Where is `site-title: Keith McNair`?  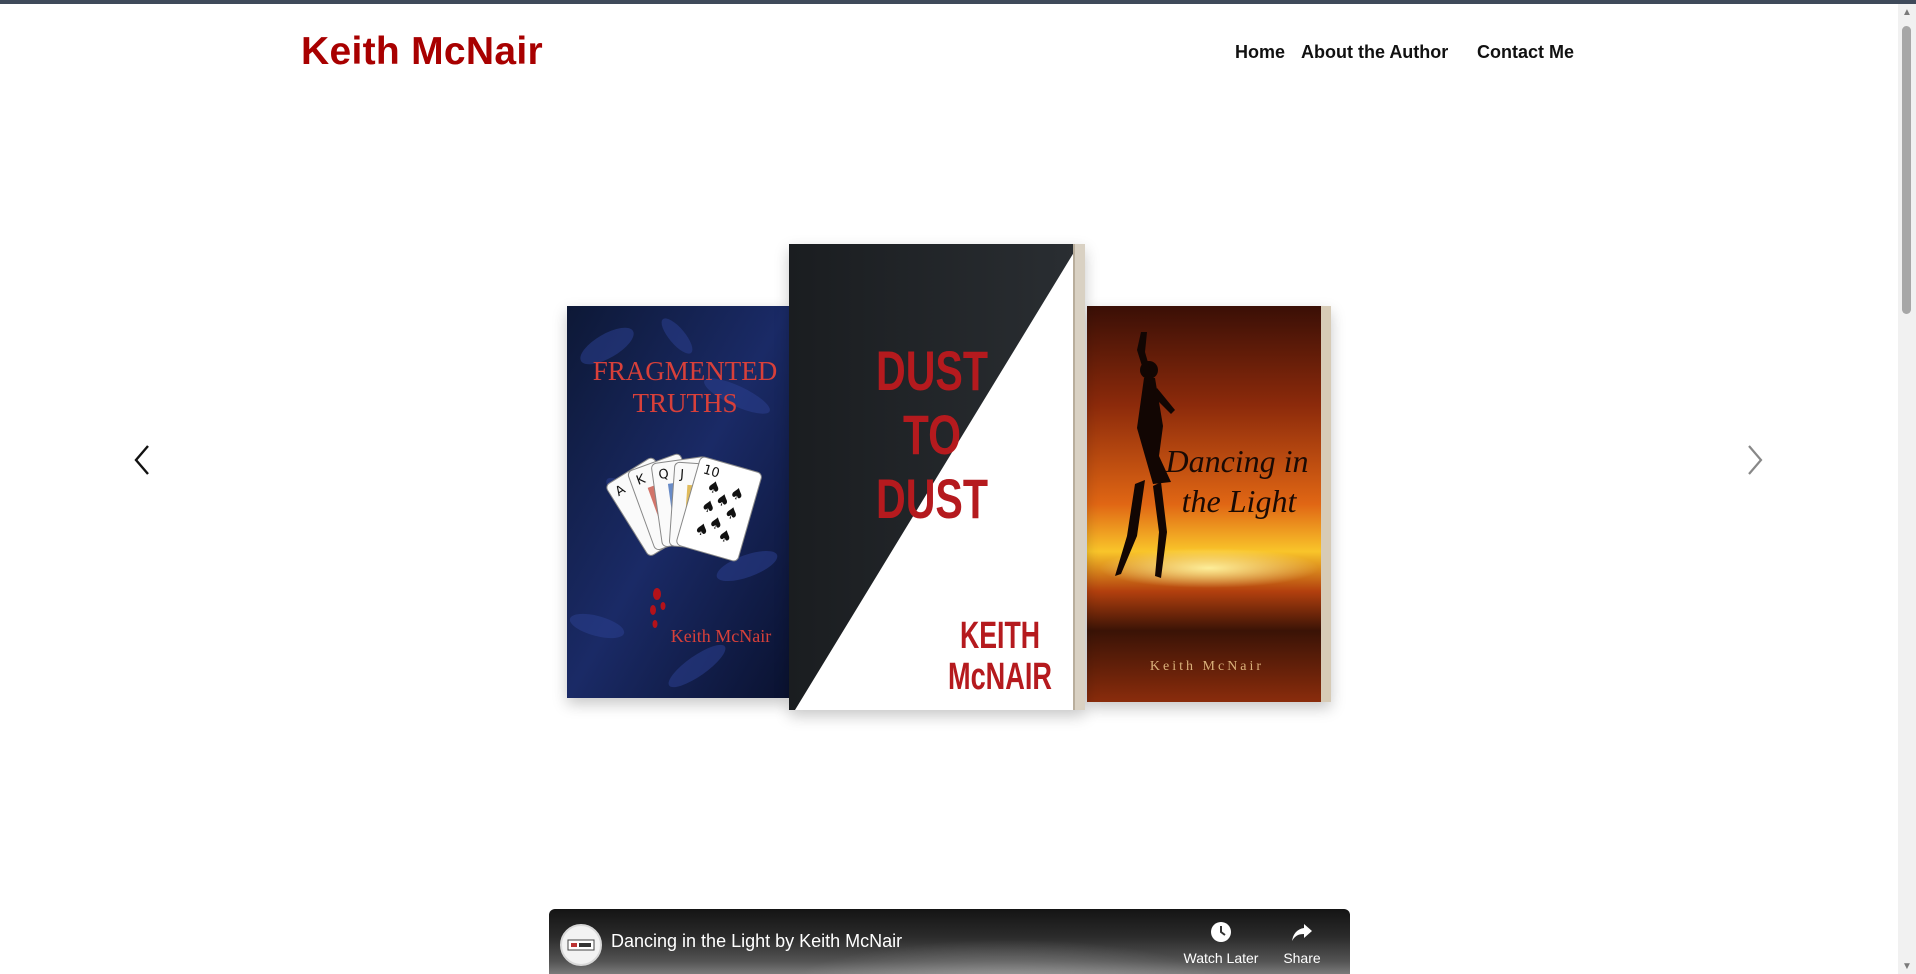 site-title: Keith McNair is located at coordinates (422, 52).